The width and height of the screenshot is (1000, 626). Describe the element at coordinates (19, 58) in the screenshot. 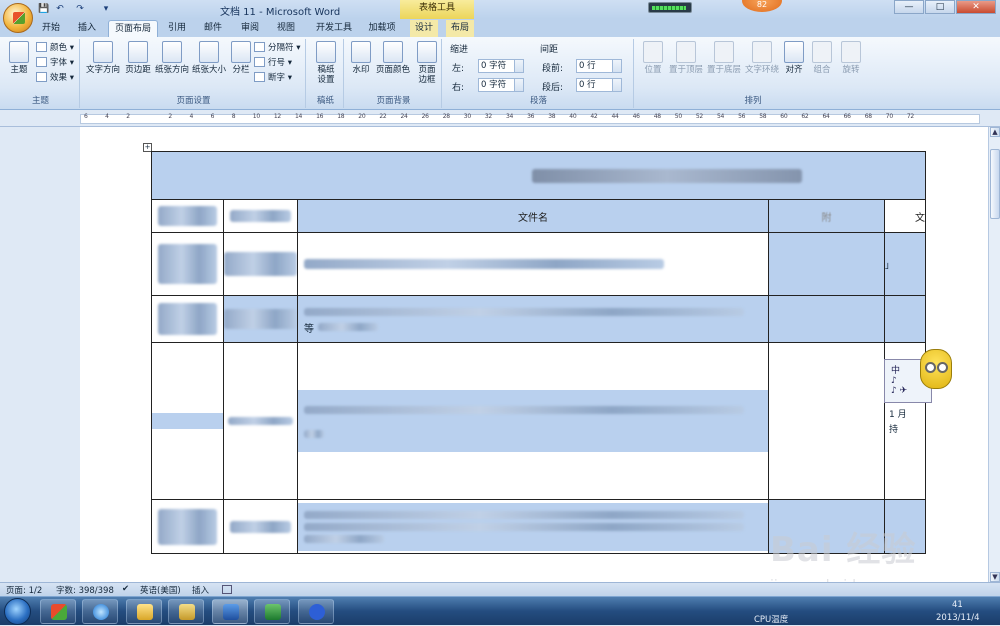

I see `themes-button: 主题` at that location.